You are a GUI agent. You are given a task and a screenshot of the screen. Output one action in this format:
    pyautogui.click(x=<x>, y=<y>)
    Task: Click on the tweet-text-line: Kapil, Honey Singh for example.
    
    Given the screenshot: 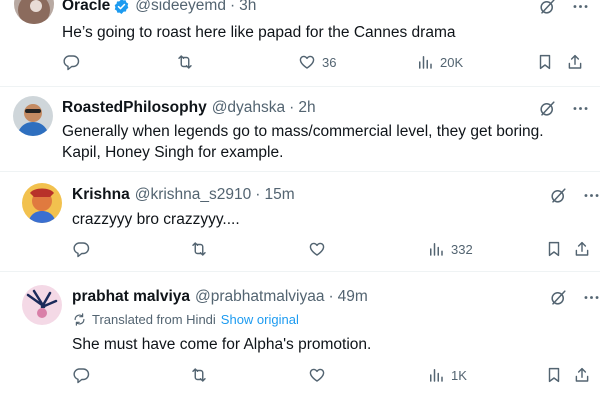 What is the action you would take?
    pyautogui.click(x=173, y=152)
    